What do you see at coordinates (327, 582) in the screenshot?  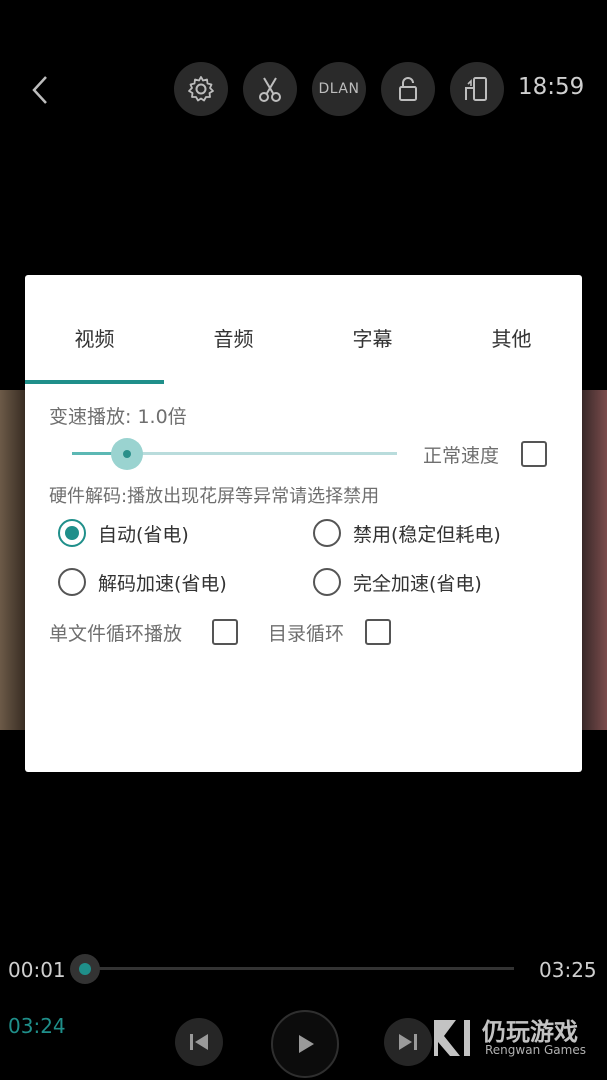 I see `radio-full-accel` at bounding box center [327, 582].